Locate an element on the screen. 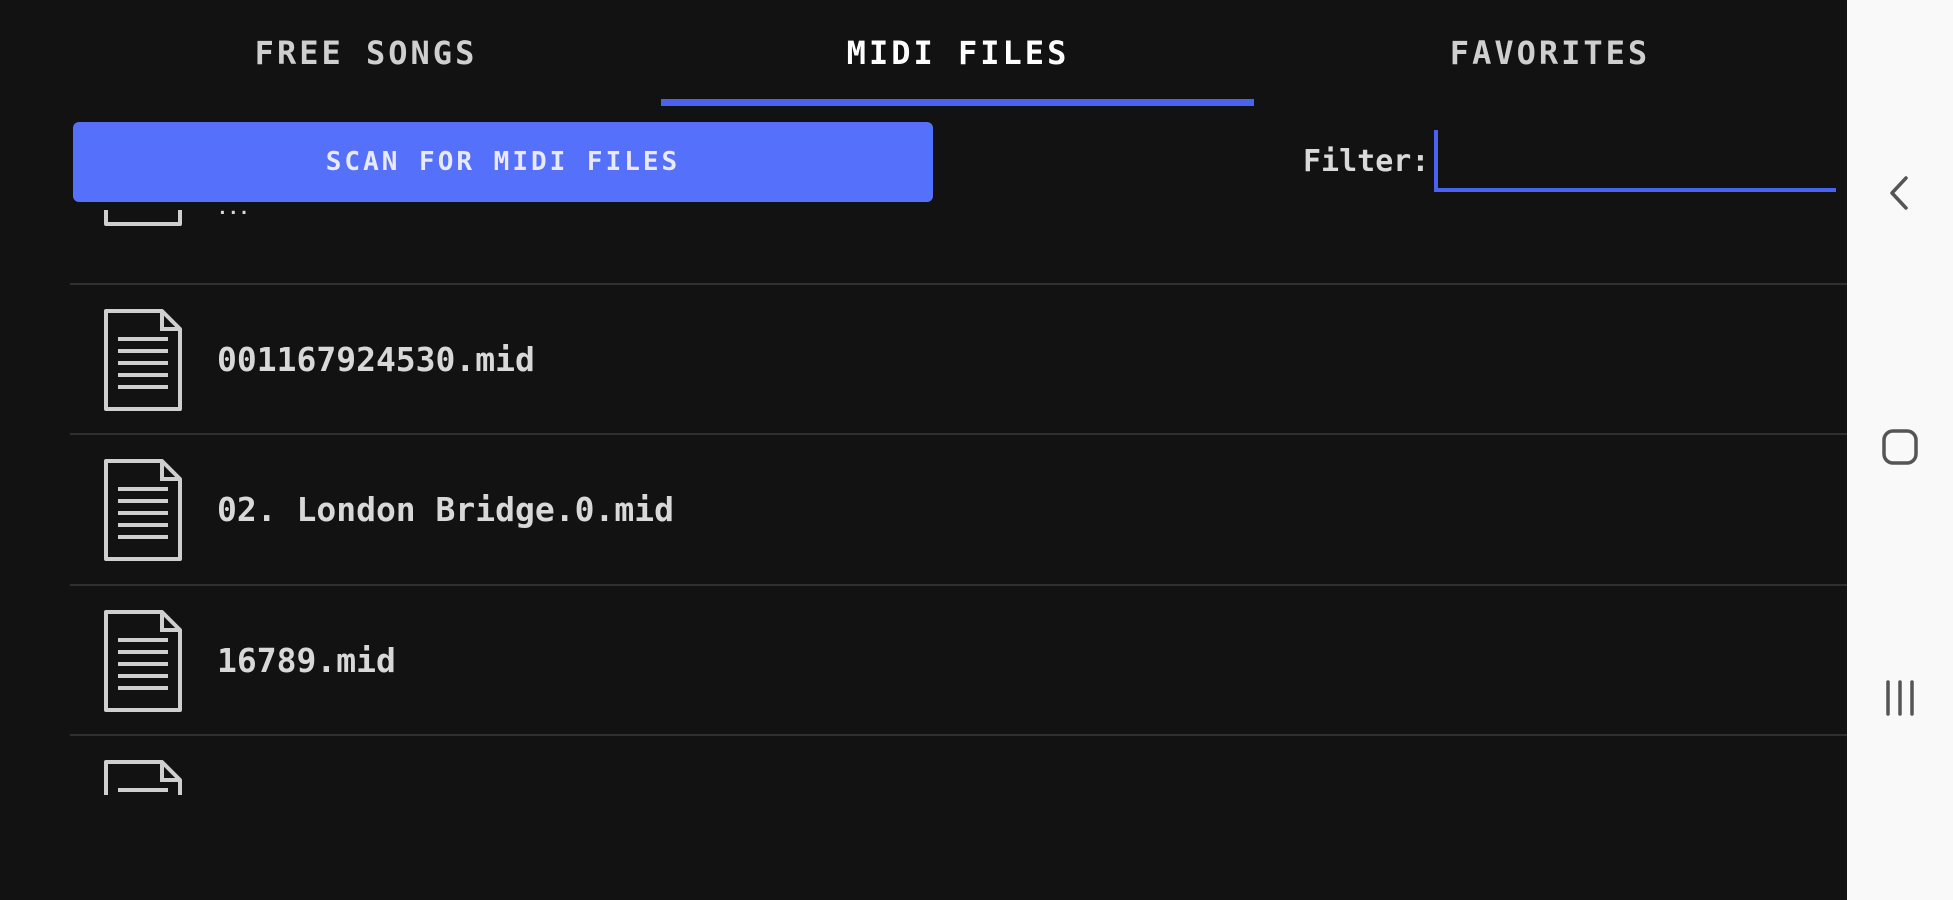 The image size is (1953, 900). recents-icon is located at coordinates (1900, 698).